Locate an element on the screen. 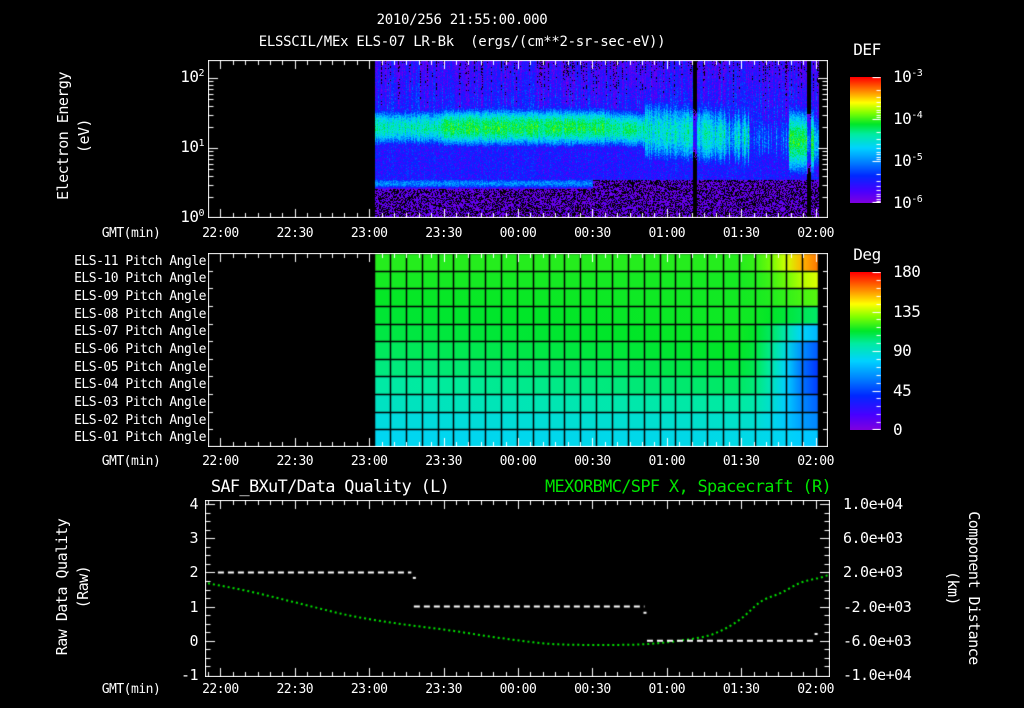 The height and width of the screenshot is (708, 1024). pitch-row-label: ELS-03 Pitch Angle is located at coordinates (140, 402).